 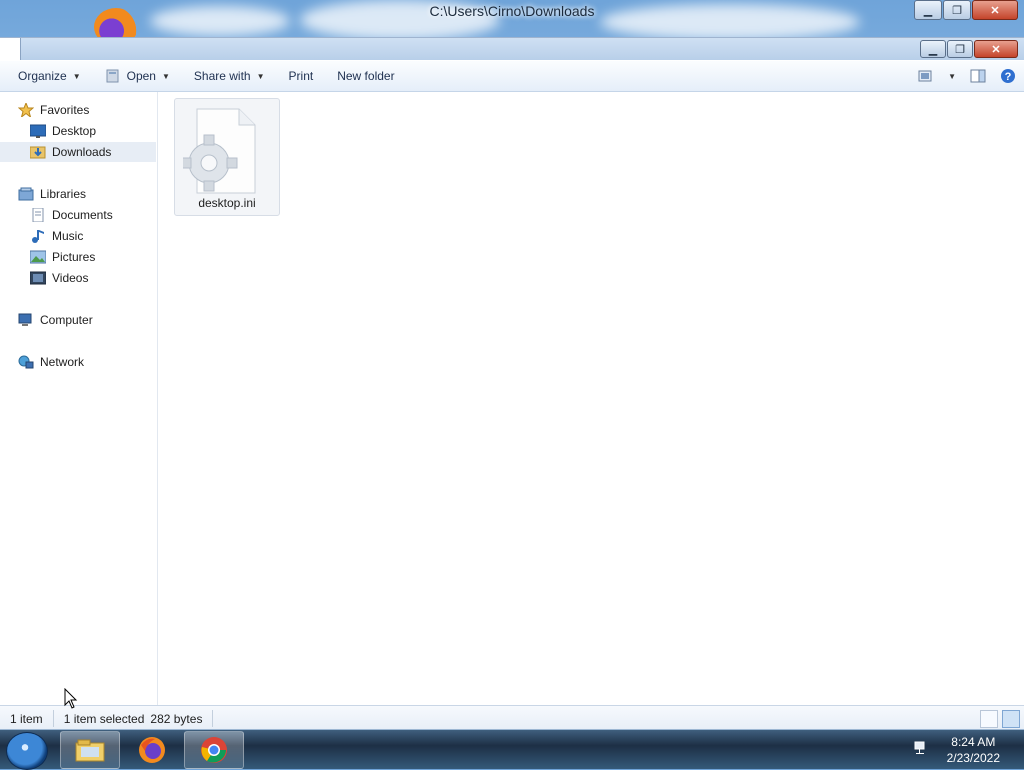 What do you see at coordinates (512, 749) in the screenshot?
I see `taskbar: 8:24 AM 2/23/2022` at bounding box center [512, 749].